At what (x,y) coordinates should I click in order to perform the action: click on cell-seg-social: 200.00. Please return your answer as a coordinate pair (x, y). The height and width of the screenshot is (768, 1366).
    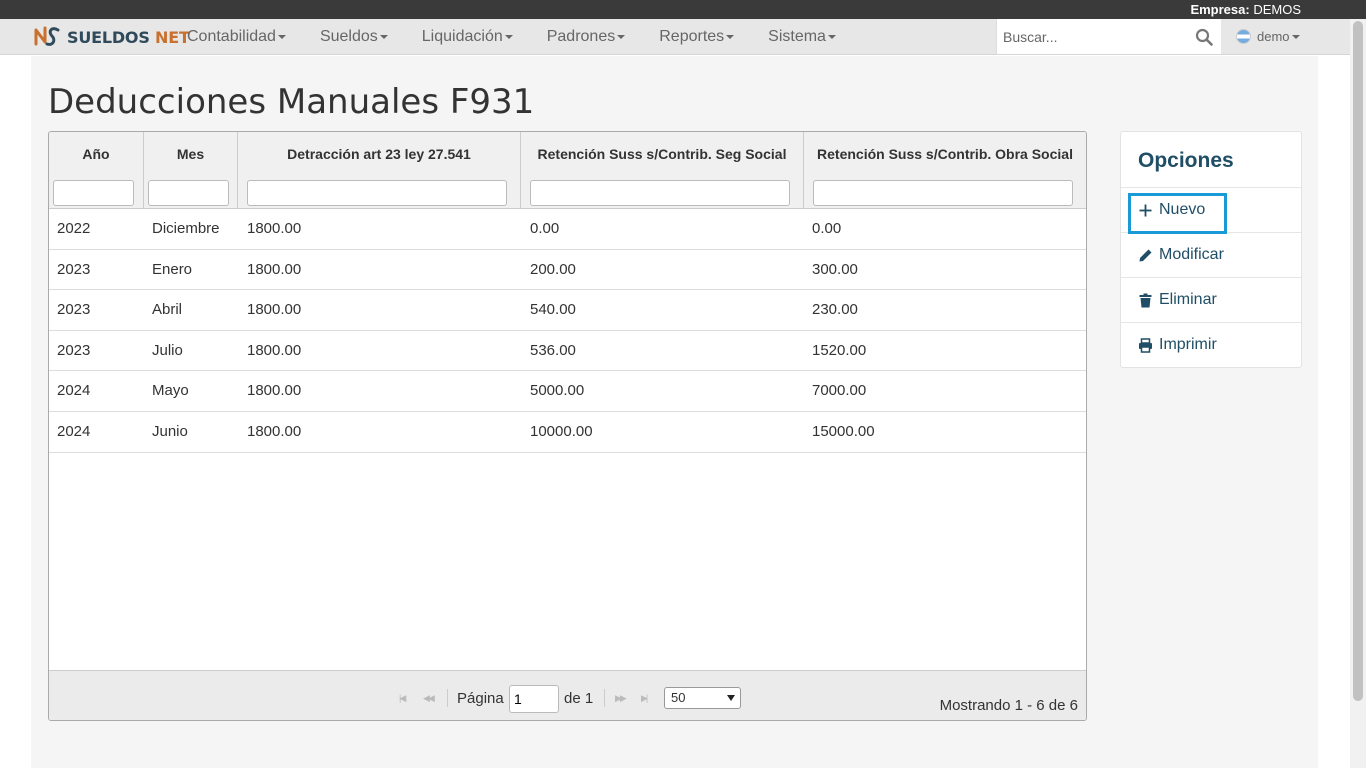
    Looking at the image, I should click on (553, 269).